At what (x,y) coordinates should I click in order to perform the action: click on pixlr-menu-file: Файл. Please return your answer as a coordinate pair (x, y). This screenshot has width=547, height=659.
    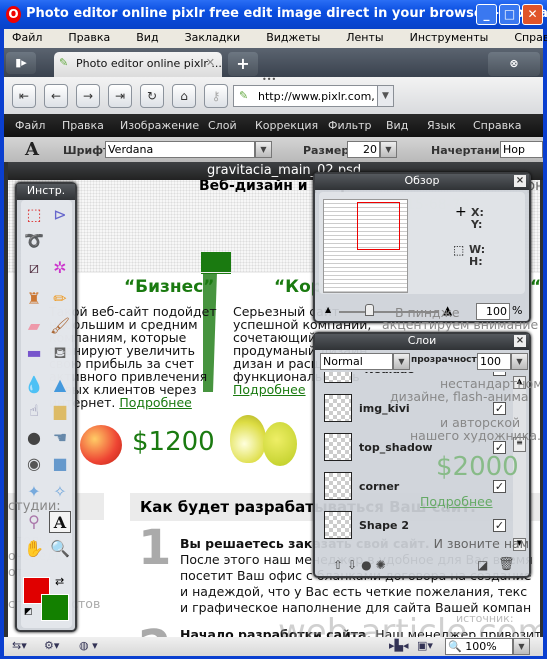
    Looking at the image, I should click on (30, 125).